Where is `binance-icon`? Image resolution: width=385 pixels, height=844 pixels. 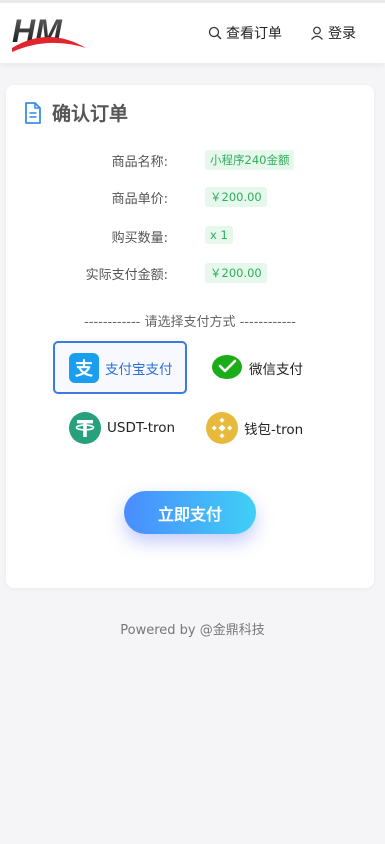
binance-icon is located at coordinates (222, 427).